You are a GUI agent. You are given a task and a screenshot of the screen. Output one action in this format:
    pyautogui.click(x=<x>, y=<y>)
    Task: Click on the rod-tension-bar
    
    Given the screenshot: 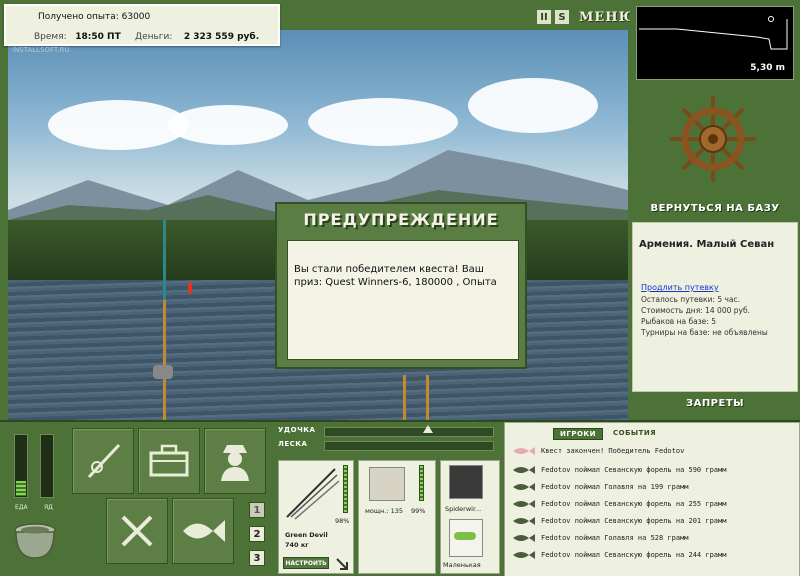 What is the action you would take?
    pyautogui.click(x=409, y=431)
    